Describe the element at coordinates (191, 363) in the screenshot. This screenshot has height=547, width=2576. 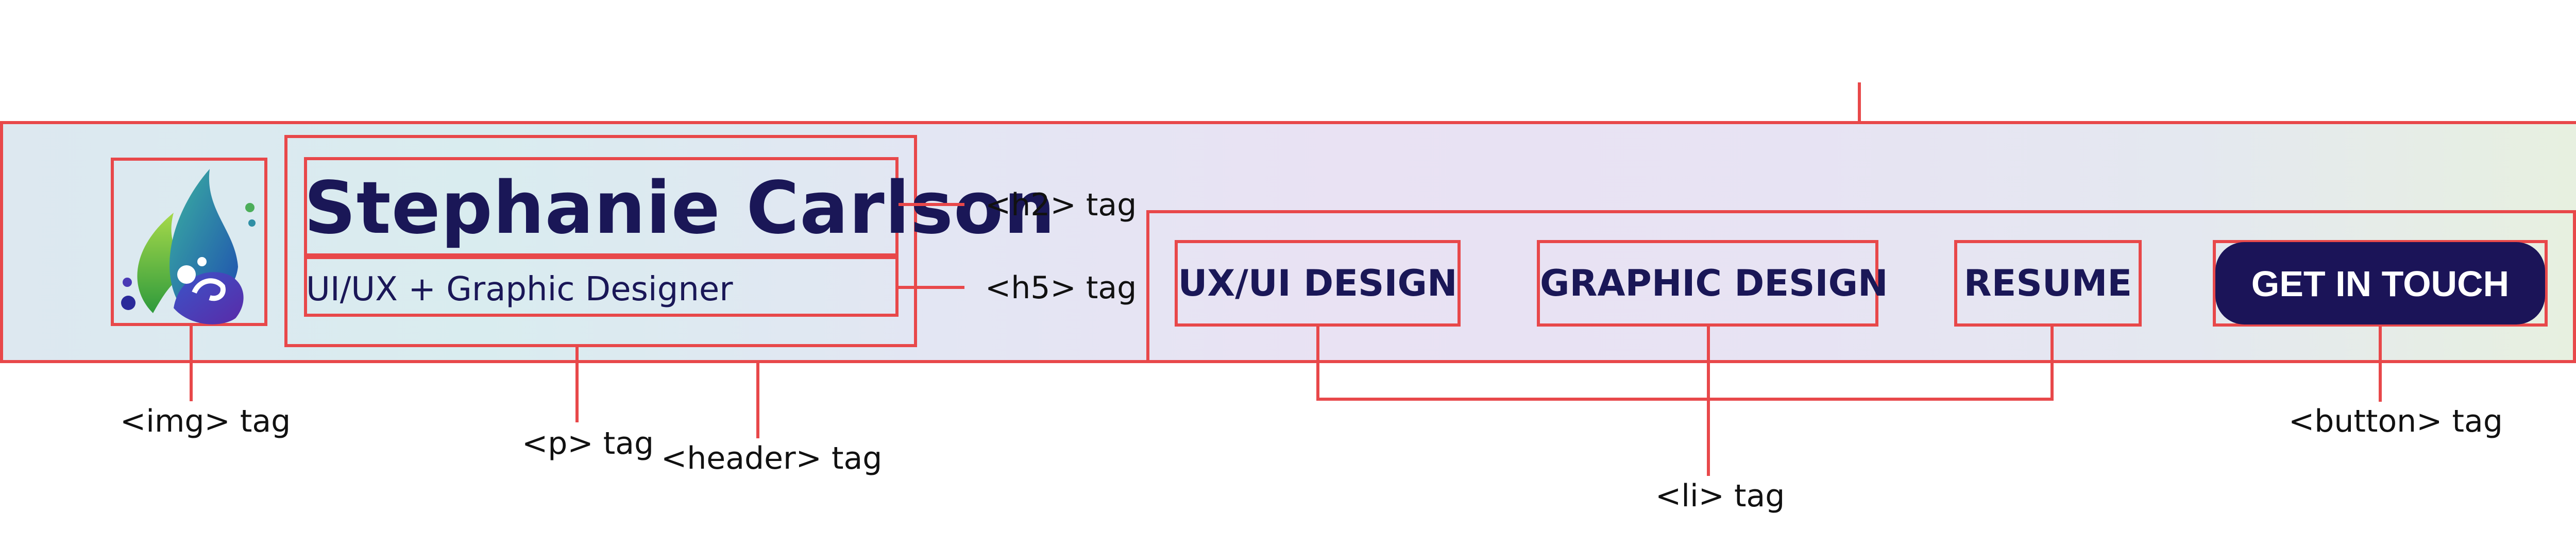
I see `img-leader-line` at that location.